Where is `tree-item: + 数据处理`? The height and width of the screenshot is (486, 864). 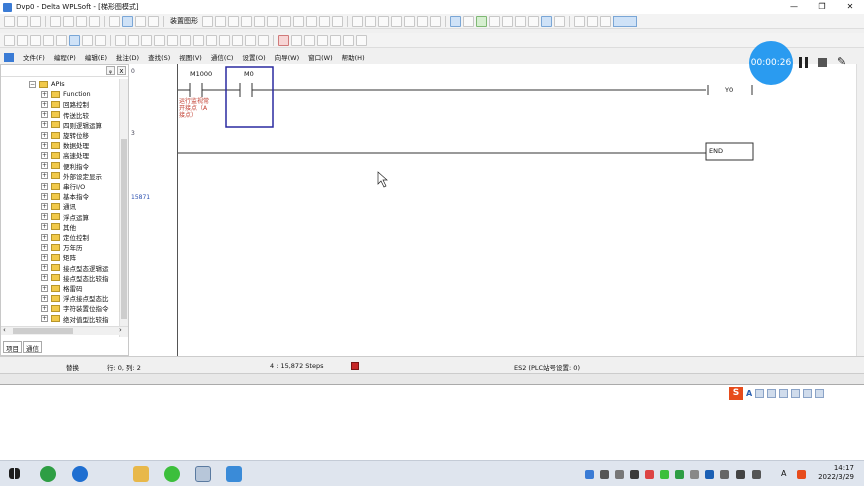 tree-item: + 数据处理 is located at coordinates (45, 145).